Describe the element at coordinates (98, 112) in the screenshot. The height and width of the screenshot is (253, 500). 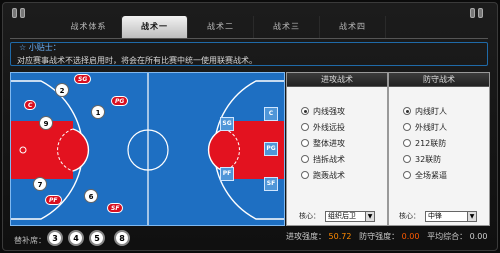
I see `player-marker: 1` at that location.